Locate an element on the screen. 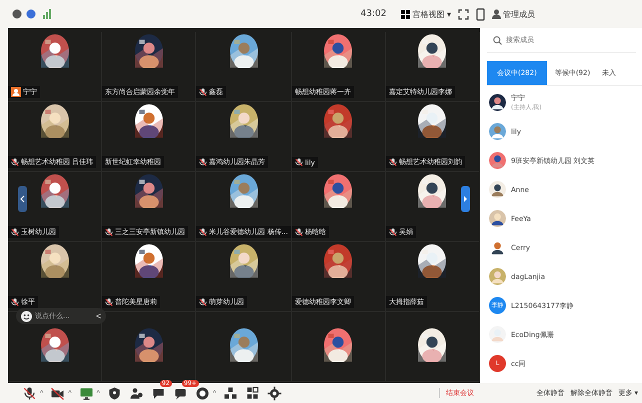  next-page-button is located at coordinates (465, 199).